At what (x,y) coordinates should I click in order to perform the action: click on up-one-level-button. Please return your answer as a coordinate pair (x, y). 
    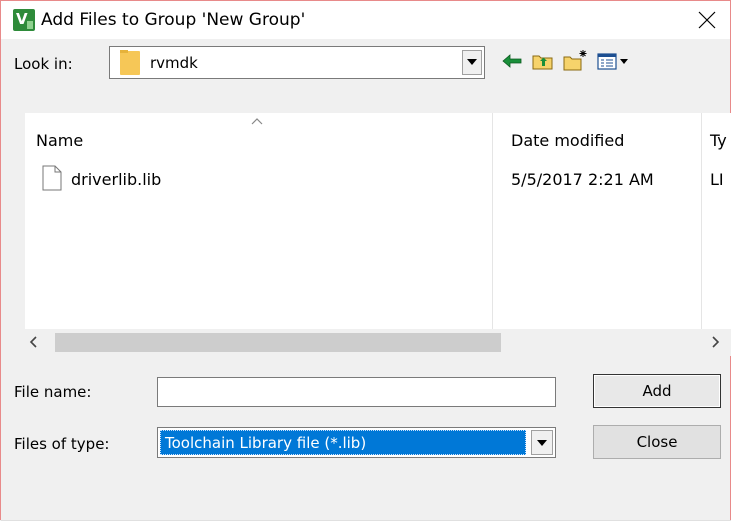
    Looking at the image, I should click on (543, 61).